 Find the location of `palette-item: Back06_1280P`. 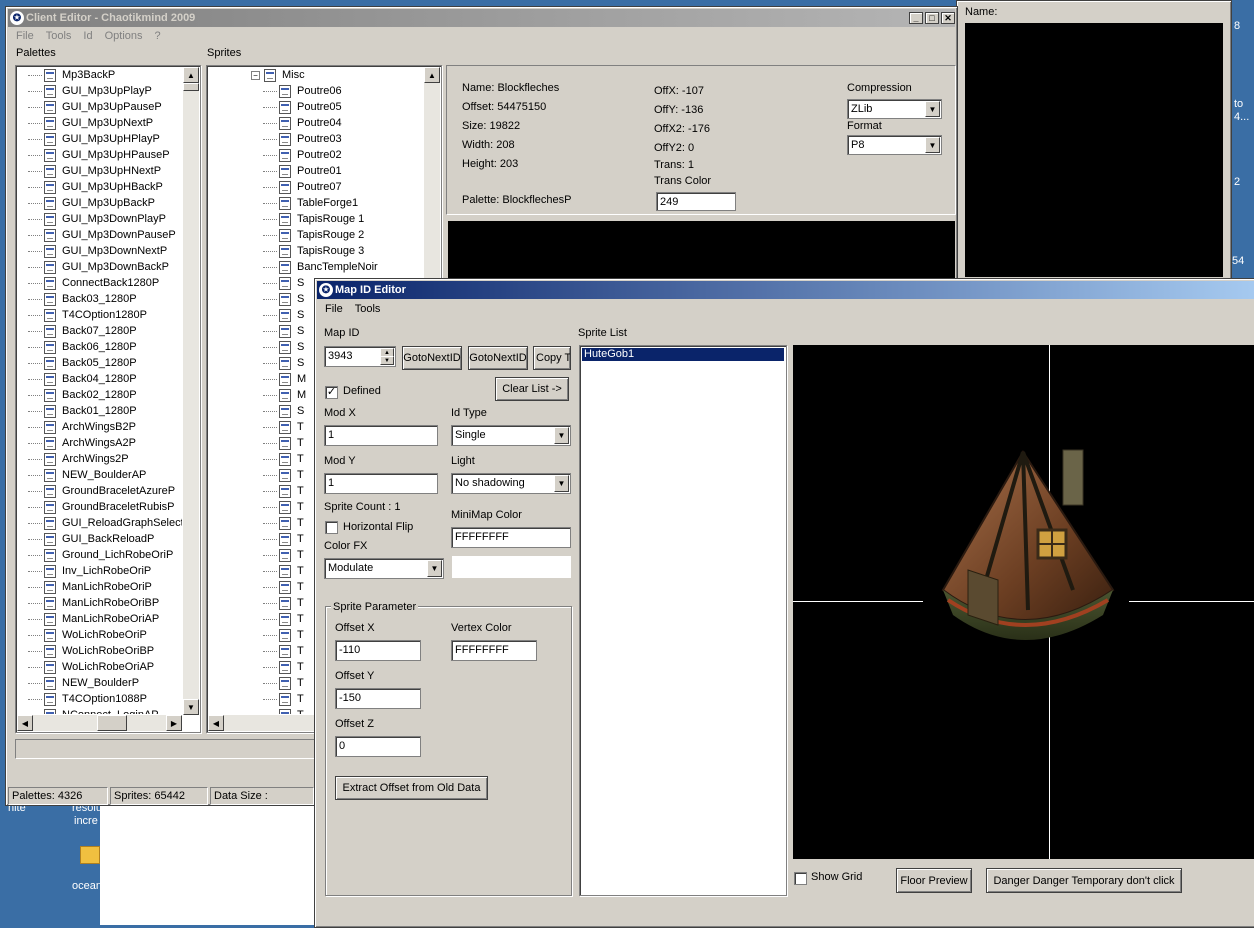

palette-item: Back06_1280P is located at coordinates (82, 347).